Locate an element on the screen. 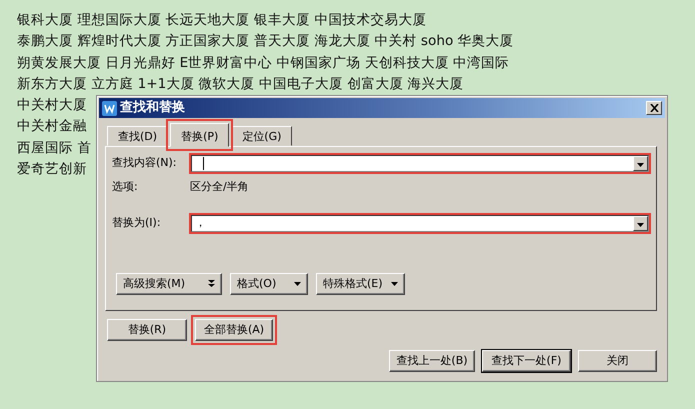  document-line: 爱奇艺创新 is located at coordinates (52, 170).